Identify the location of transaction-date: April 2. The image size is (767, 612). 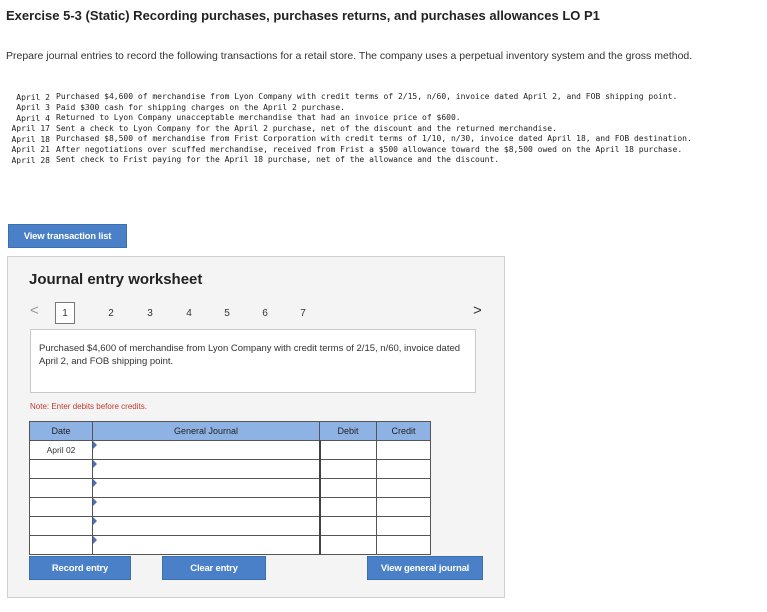
(33, 97).